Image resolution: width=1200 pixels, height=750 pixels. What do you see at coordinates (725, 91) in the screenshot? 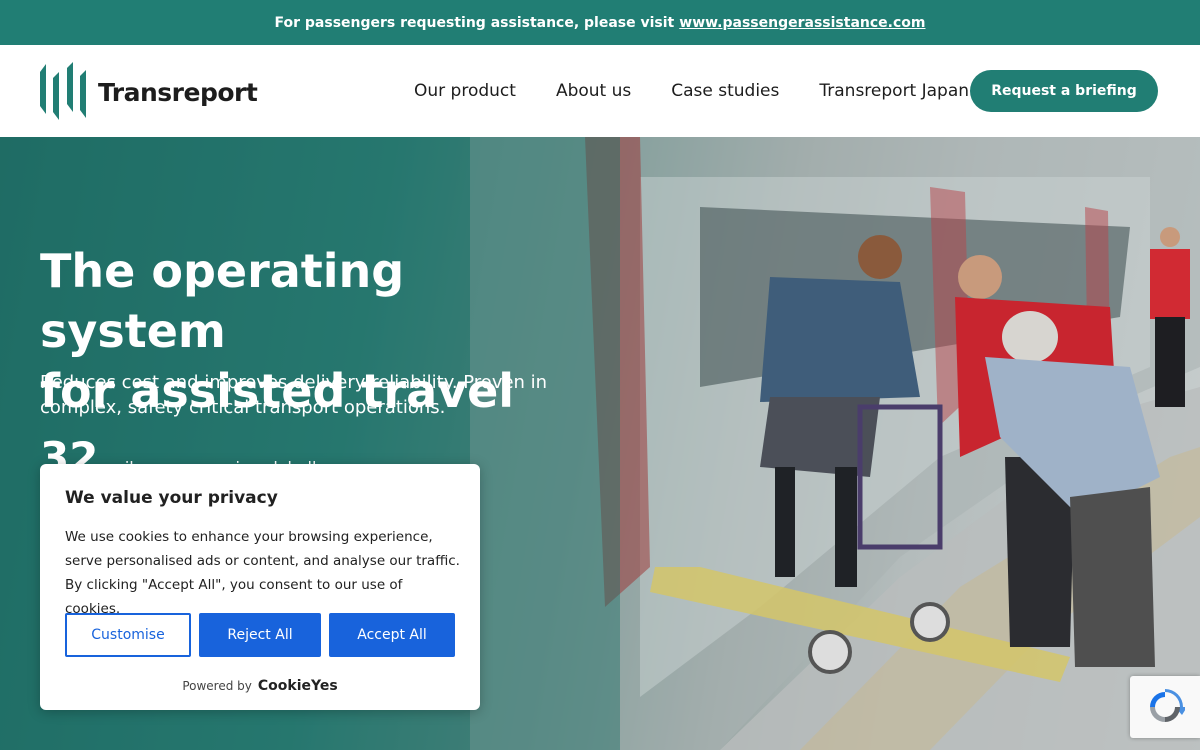
I see `nav-case-studies: Case studies` at bounding box center [725, 91].